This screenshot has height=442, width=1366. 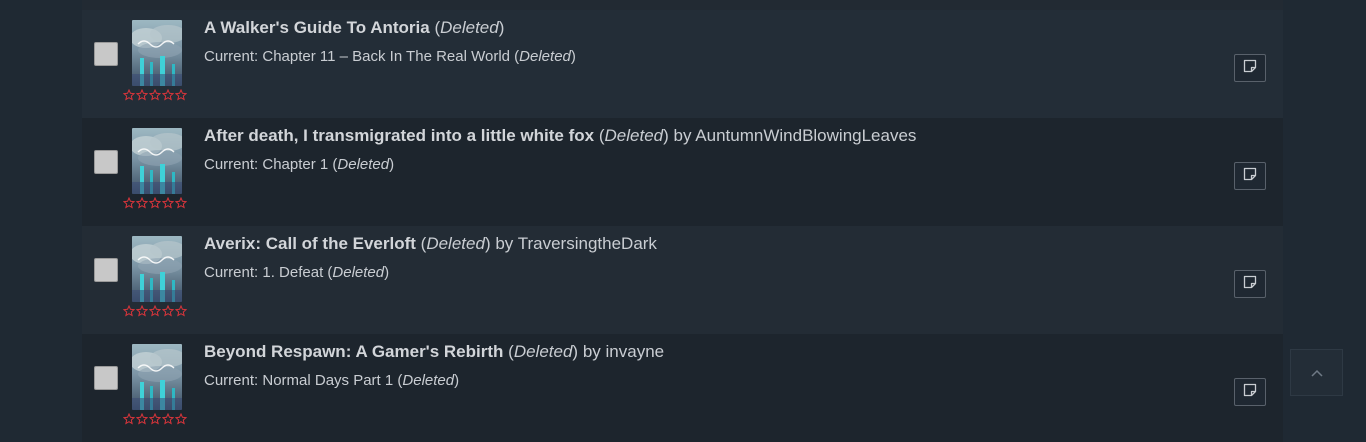 I want to click on current-chapter-line: Current: 1. Defeat (Deleted), so click(x=297, y=272).